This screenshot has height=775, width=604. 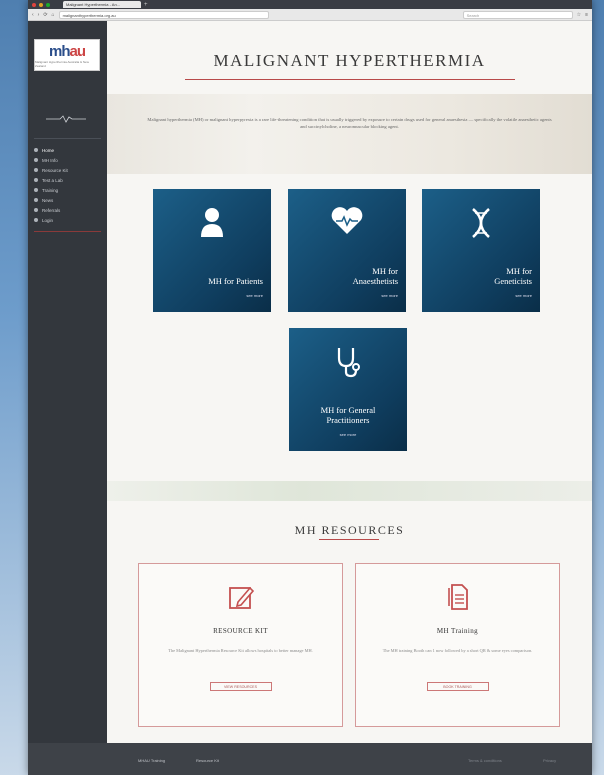 I want to click on stethoscope-icon, so click(x=348, y=364).